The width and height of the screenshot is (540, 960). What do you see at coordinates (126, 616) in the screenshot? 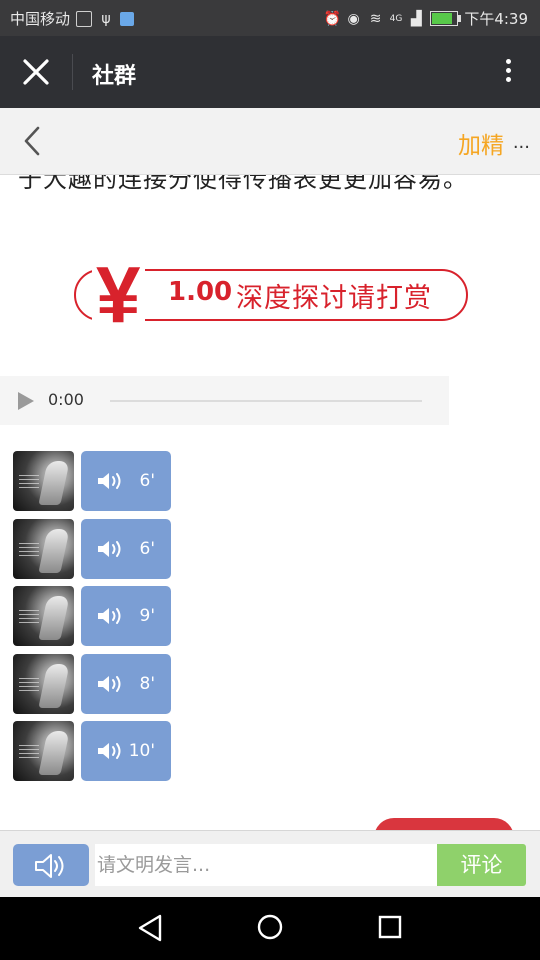
I see `voice-bubble: 9'` at bounding box center [126, 616].